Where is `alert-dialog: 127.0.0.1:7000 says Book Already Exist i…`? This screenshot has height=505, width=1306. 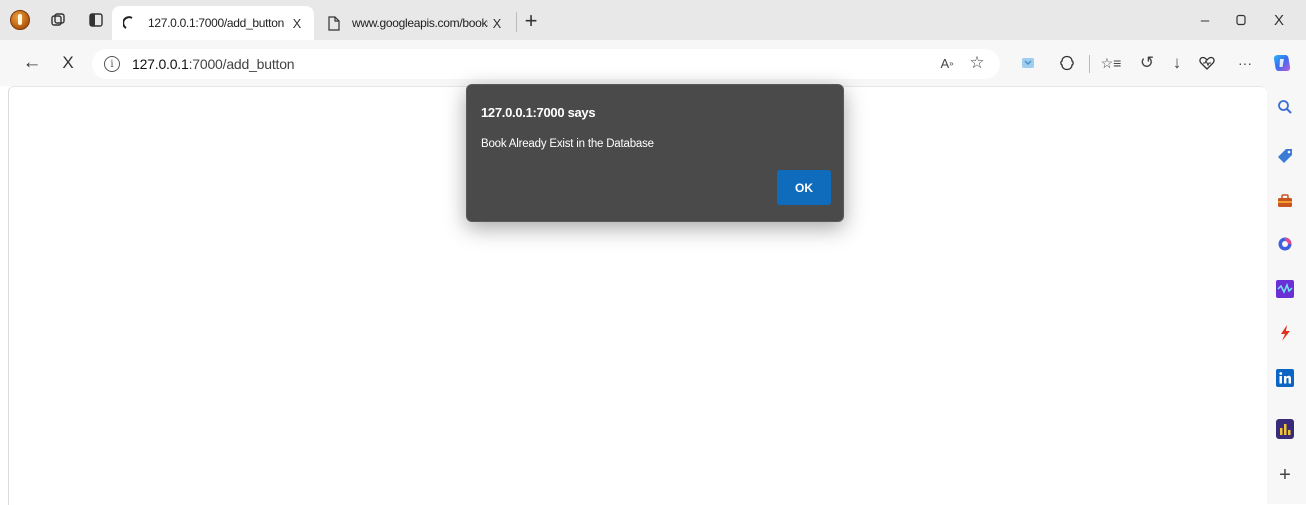 alert-dialog: 127.0.0.1:7000 says Book Already Exist i… is located at coordinates (655, 153).